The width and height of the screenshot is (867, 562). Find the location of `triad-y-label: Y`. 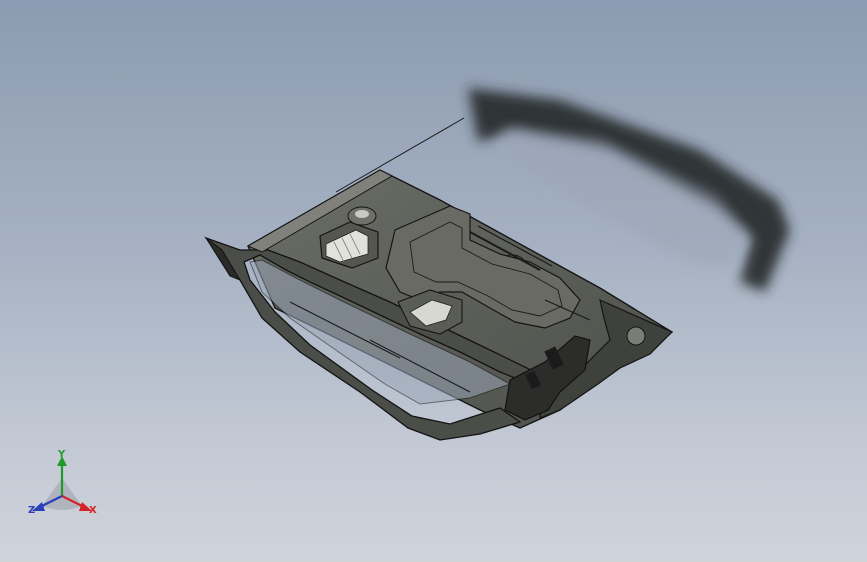

triad-y-label: Y is located at coordinates (62, 454).